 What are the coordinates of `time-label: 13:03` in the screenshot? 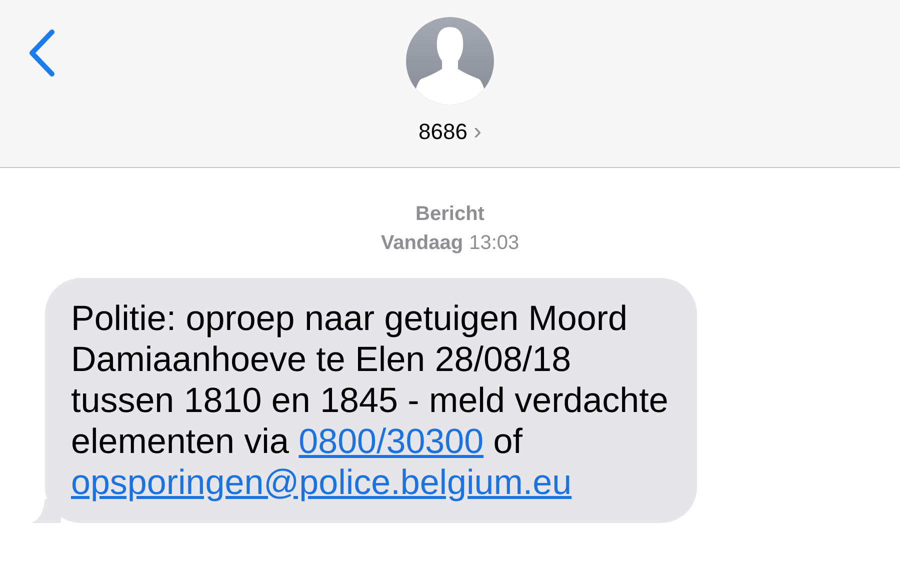 It's located at (494, 243).